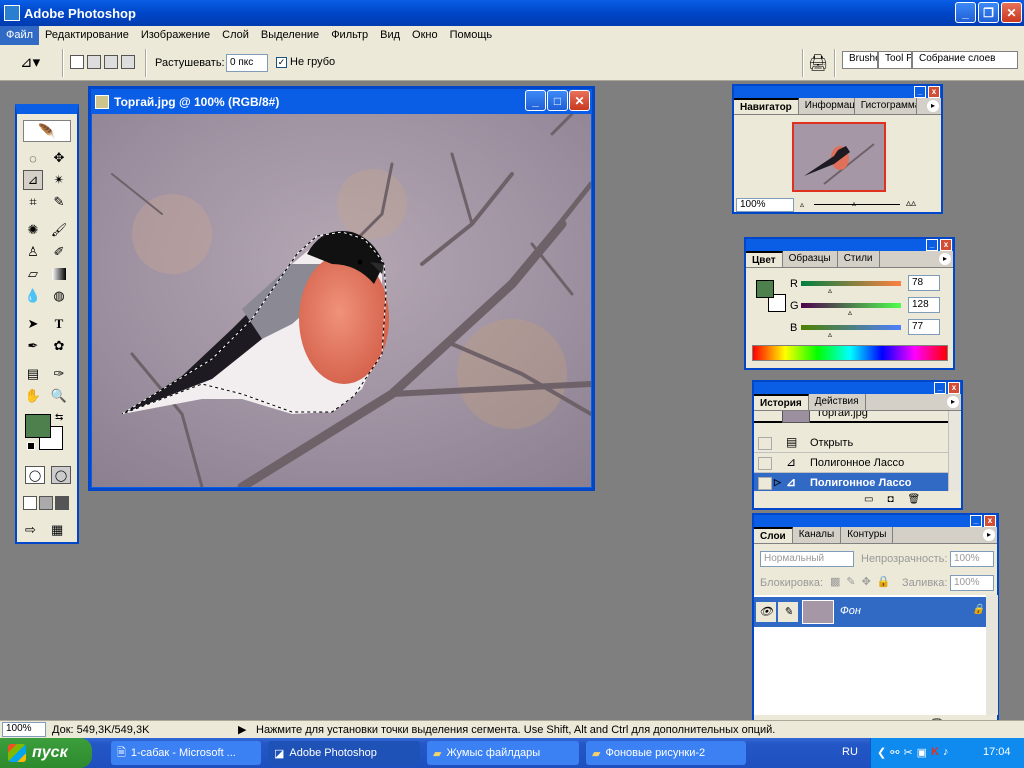 This screenshot has width=1024, height=768. I want to click on layer-visibility-eye-icon: 👁, so click(766, 612).